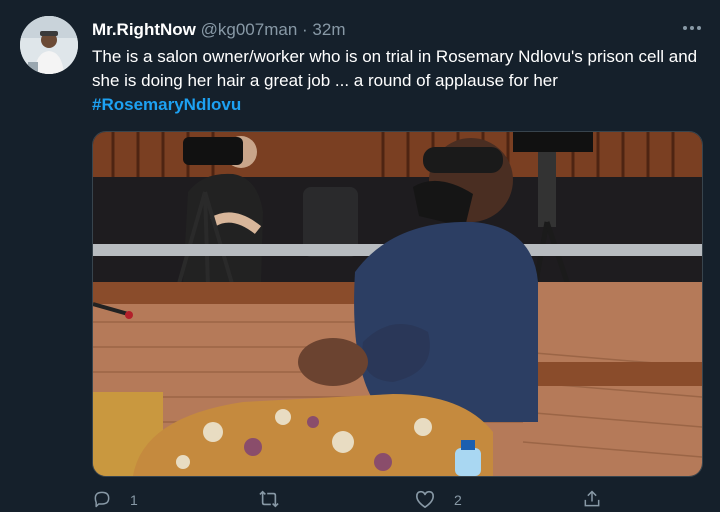  I want to click on reply-button: 1, so click(115, 500).